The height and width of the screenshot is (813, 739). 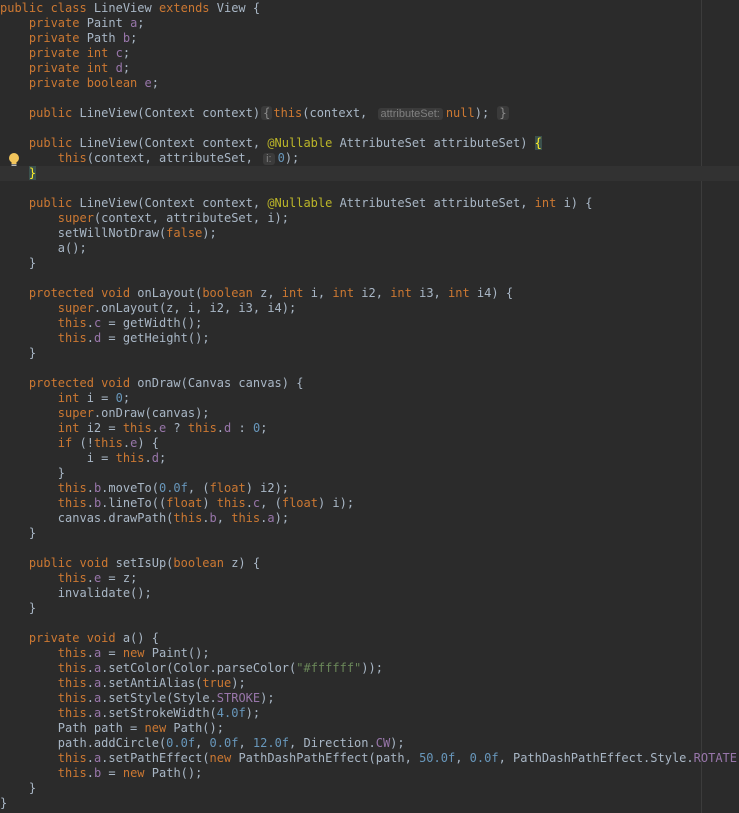 What do you see at coordinates (369, 23) in the screenshot?
I see `code-line: private Paint a;` at bounding box center [369, 23].